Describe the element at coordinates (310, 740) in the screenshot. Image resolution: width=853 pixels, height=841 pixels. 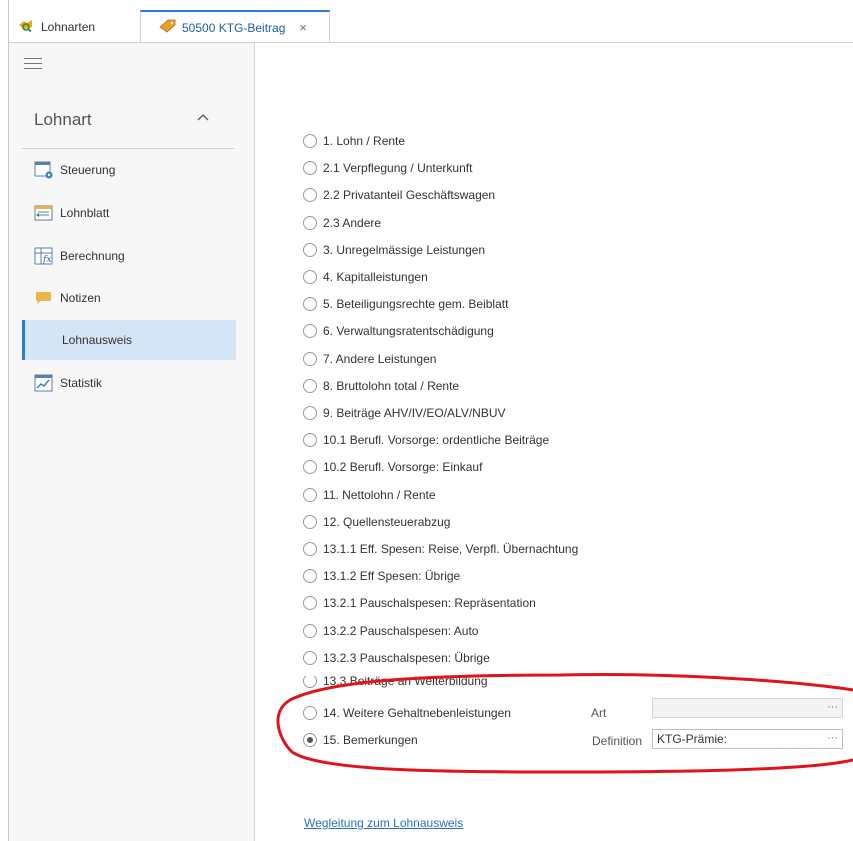
I see `radio-button-selected` at that location.